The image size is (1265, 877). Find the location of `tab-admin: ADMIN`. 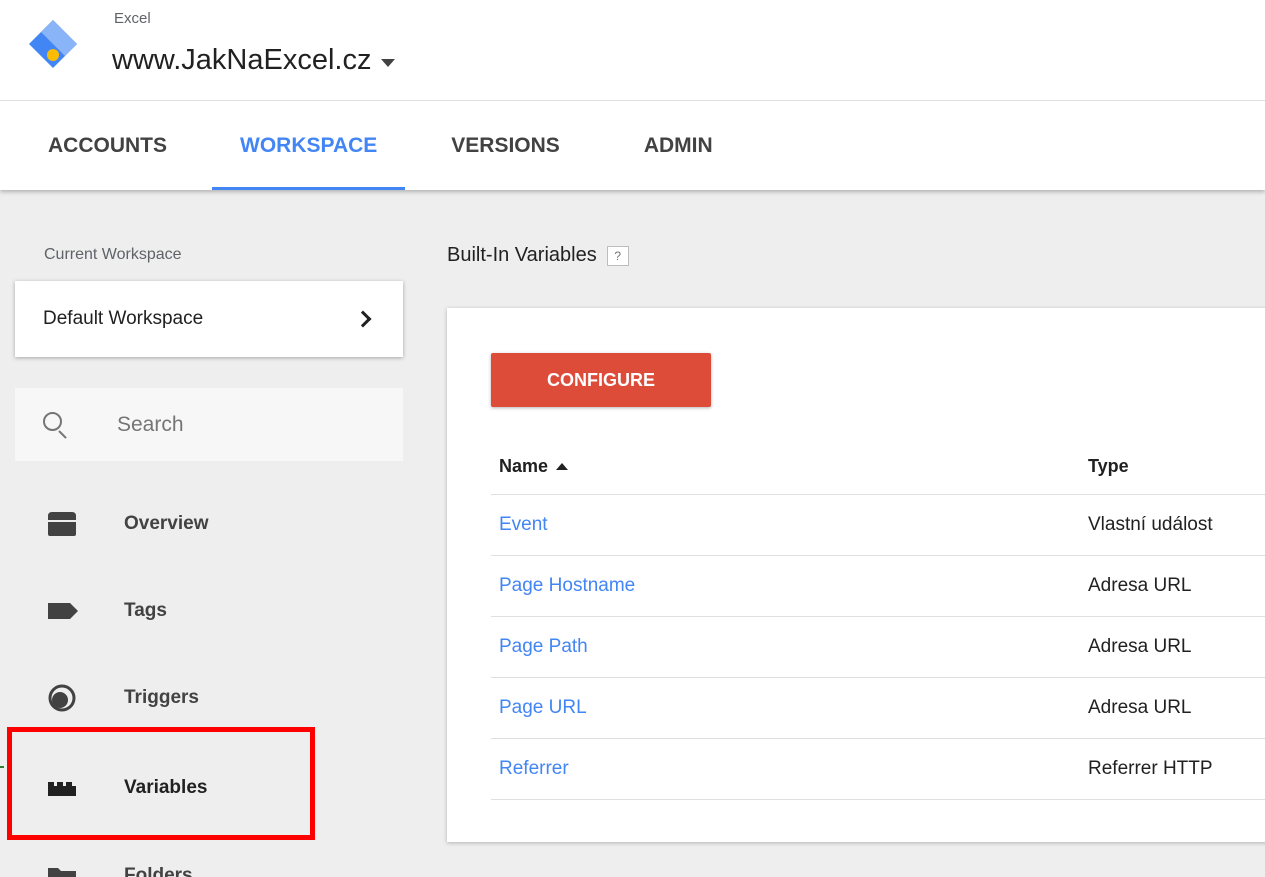

tab-admin: ADMIN is located at coordinates (678, 145).